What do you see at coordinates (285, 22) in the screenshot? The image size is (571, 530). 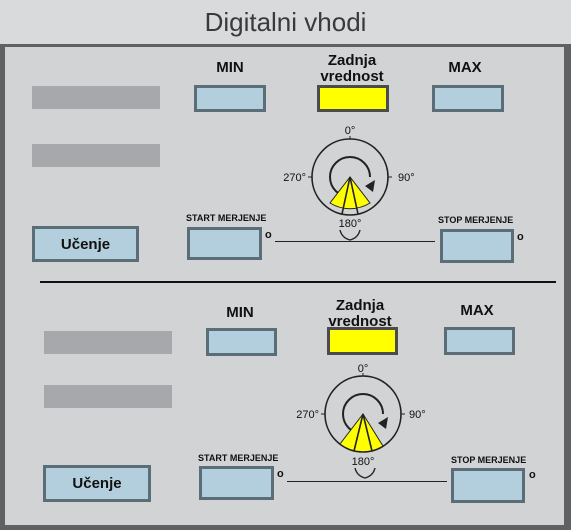 I see `window-title: Digitalni vhodi` at bounding box center [285, 22].